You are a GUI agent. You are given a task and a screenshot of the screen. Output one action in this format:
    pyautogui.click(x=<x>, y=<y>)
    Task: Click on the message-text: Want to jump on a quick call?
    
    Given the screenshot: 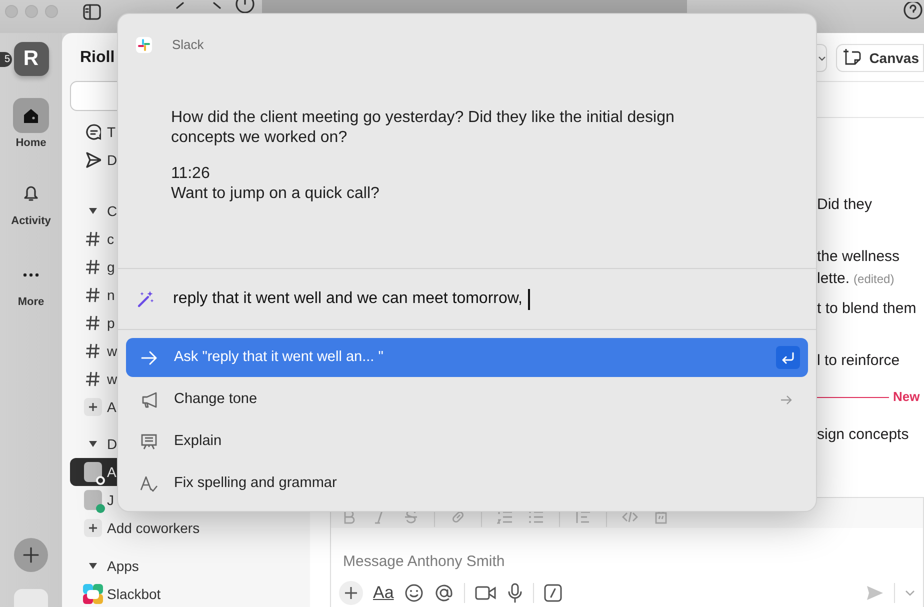 What is the action you would take?
    pyautogui.click(x=275, y=194)
    